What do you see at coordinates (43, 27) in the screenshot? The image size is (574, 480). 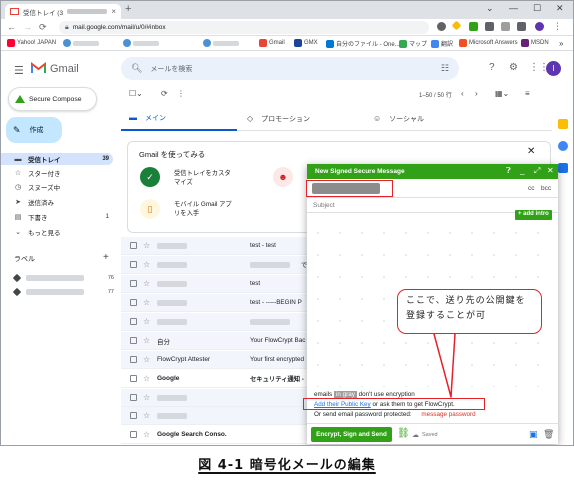 I see `reload-button: ⟳` at bounding box center [43, 27].